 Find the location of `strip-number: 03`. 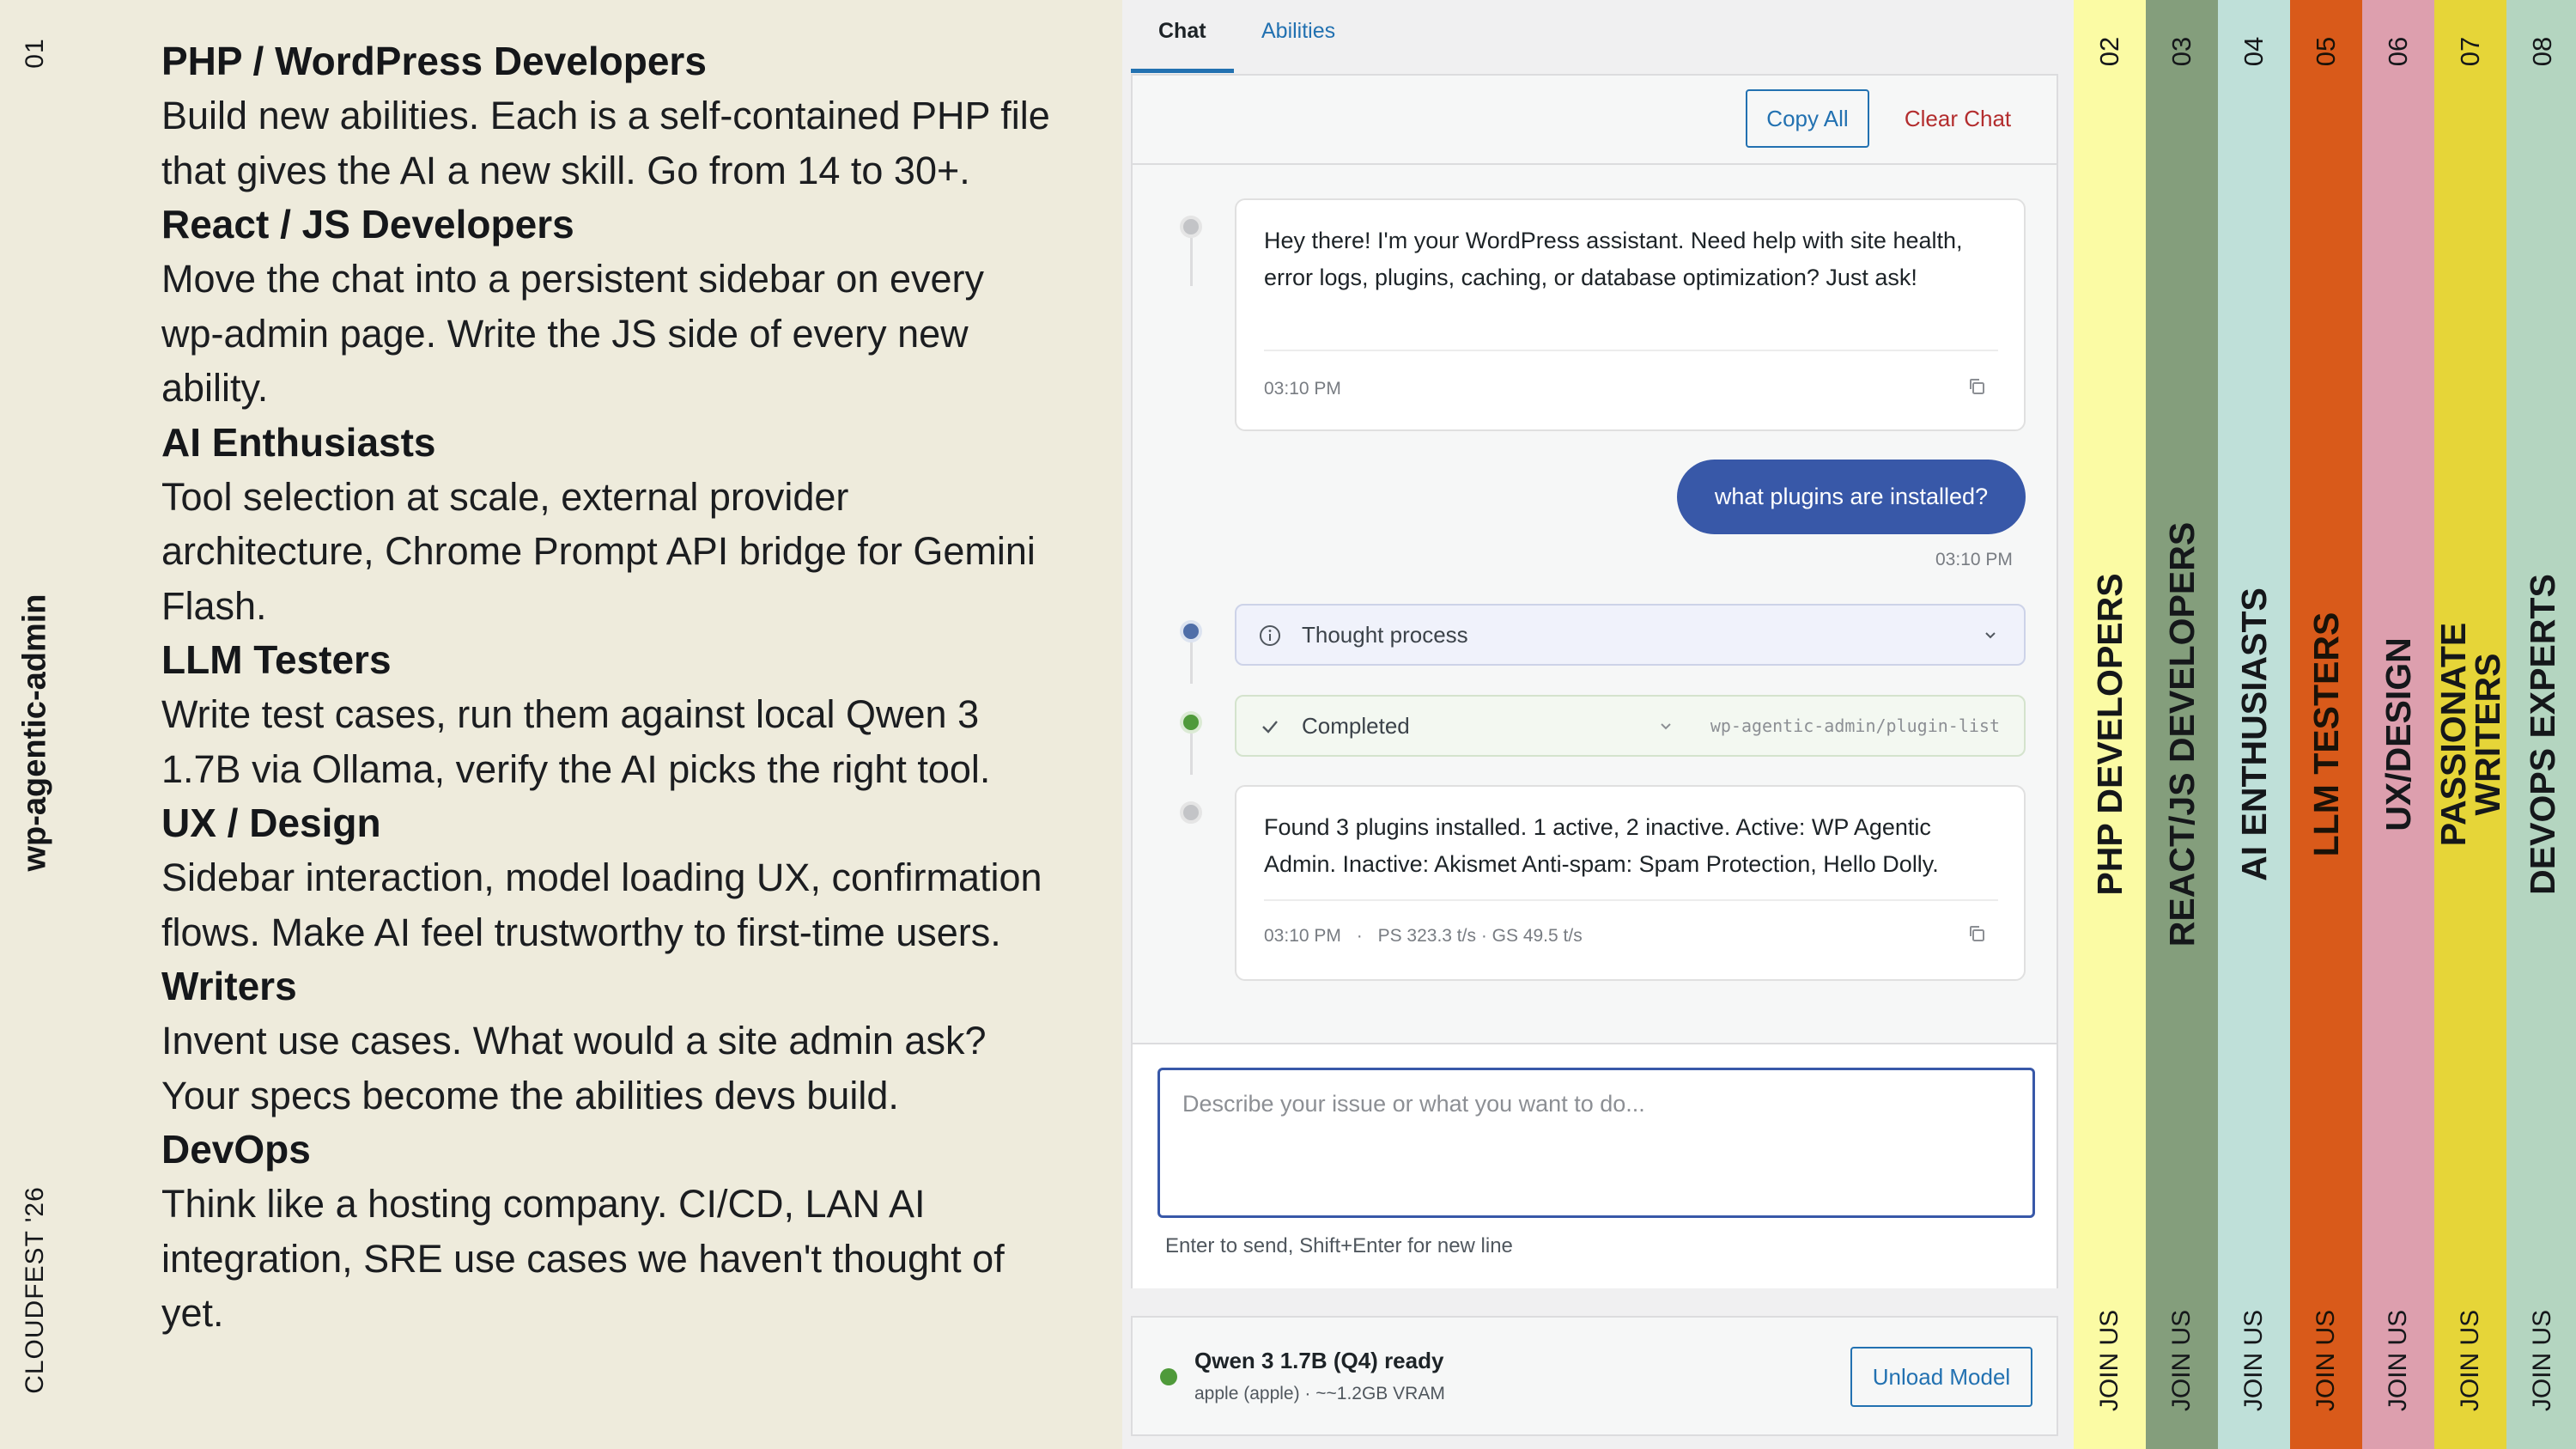

strip-number: 03 is located at coordinates (2181, 51).